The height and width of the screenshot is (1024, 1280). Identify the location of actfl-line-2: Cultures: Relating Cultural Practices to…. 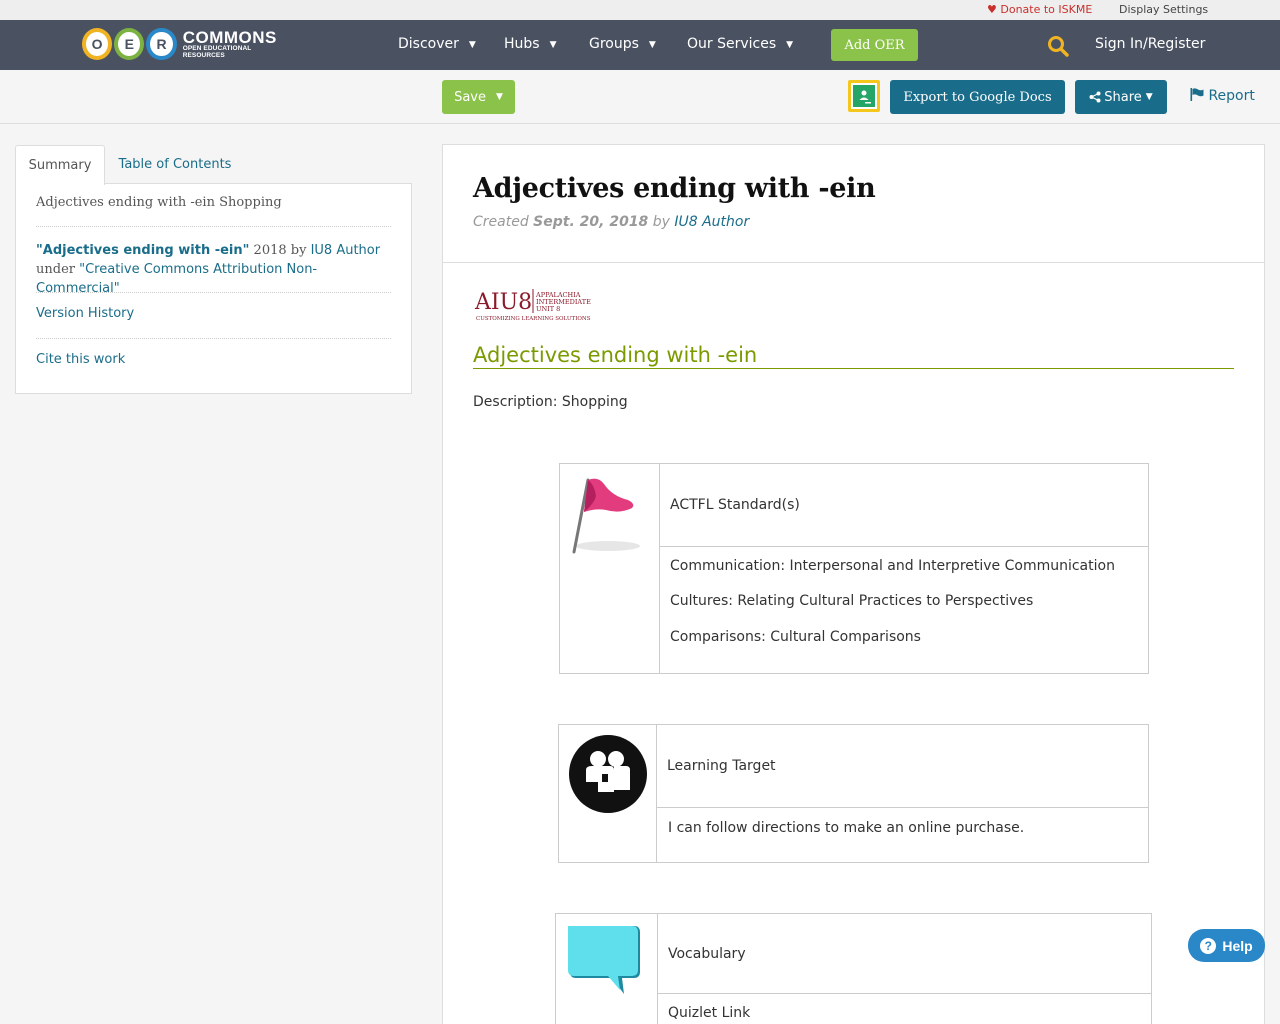
(852, 601).